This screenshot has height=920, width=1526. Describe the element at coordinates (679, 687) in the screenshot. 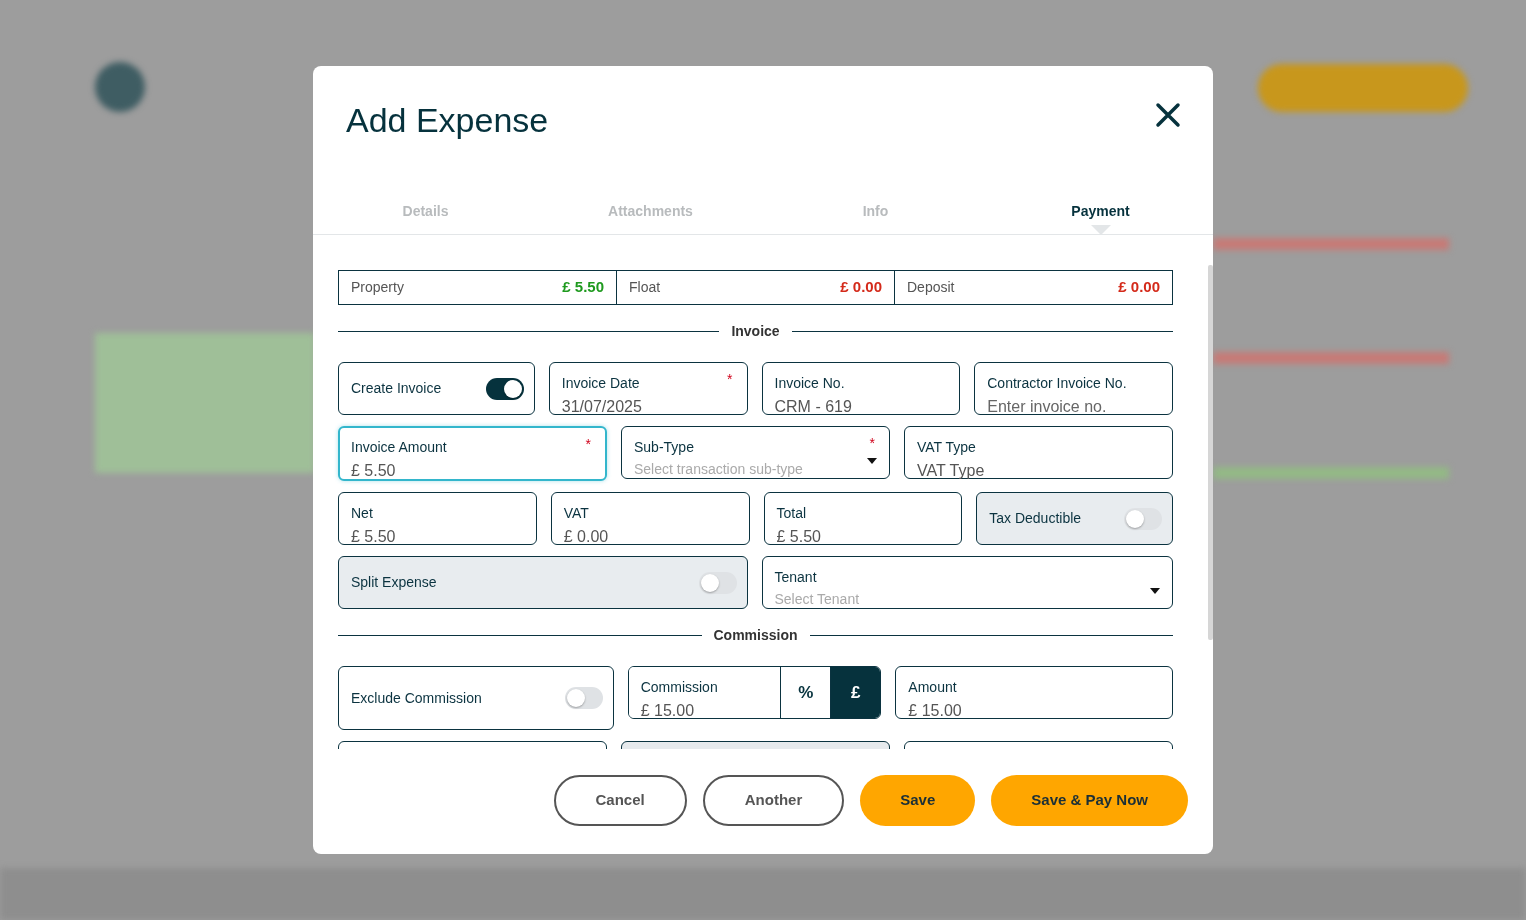

I see `field-label: Commission` at that location.